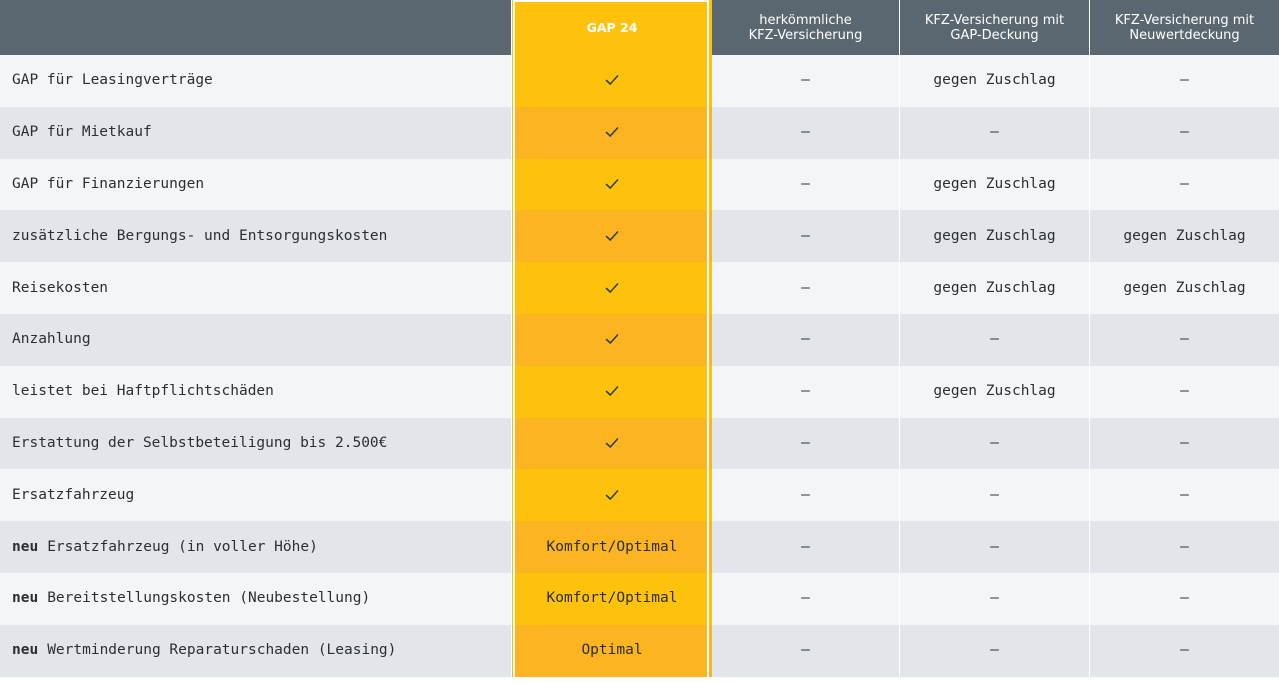  What do you see at coordinates (60, 287) in the screenshot?
I see `feature-text: Reisekosten` at bounding box center [60, 287].